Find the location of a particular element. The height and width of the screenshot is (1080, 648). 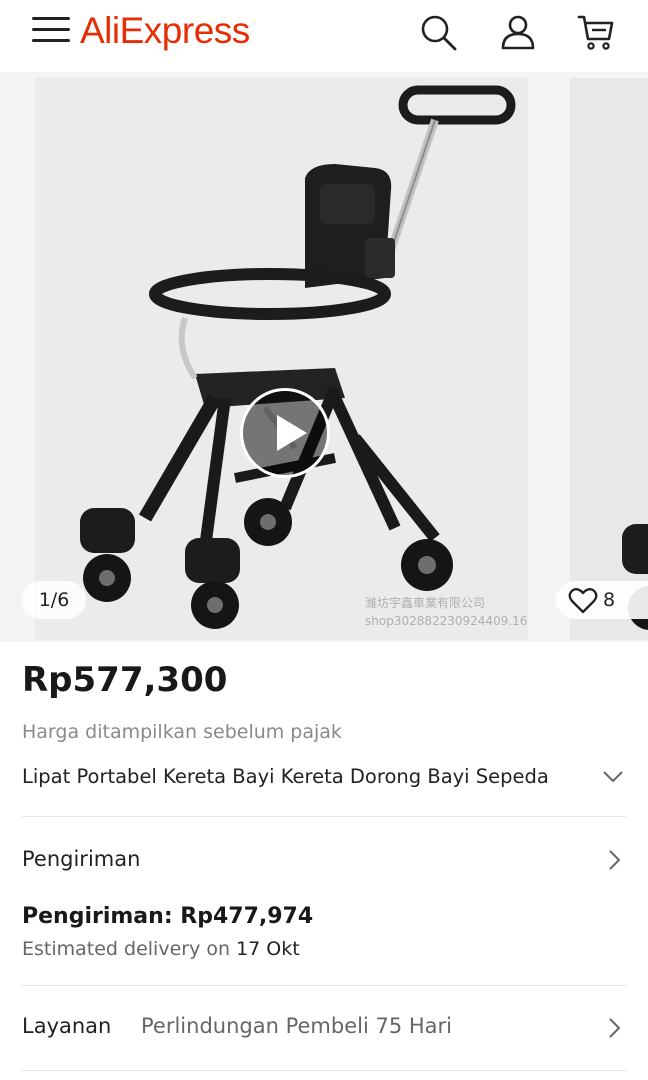

product-price: Rp577,300 is located at coordinates (125, 680).